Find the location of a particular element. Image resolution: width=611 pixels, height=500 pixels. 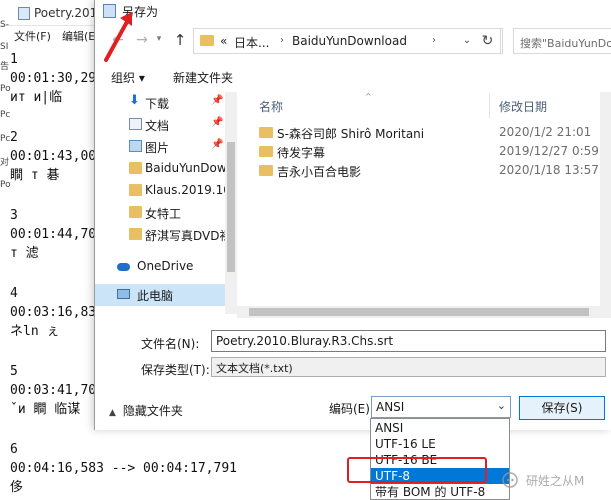

text-line: 5 is located at coordinates (14, 371).